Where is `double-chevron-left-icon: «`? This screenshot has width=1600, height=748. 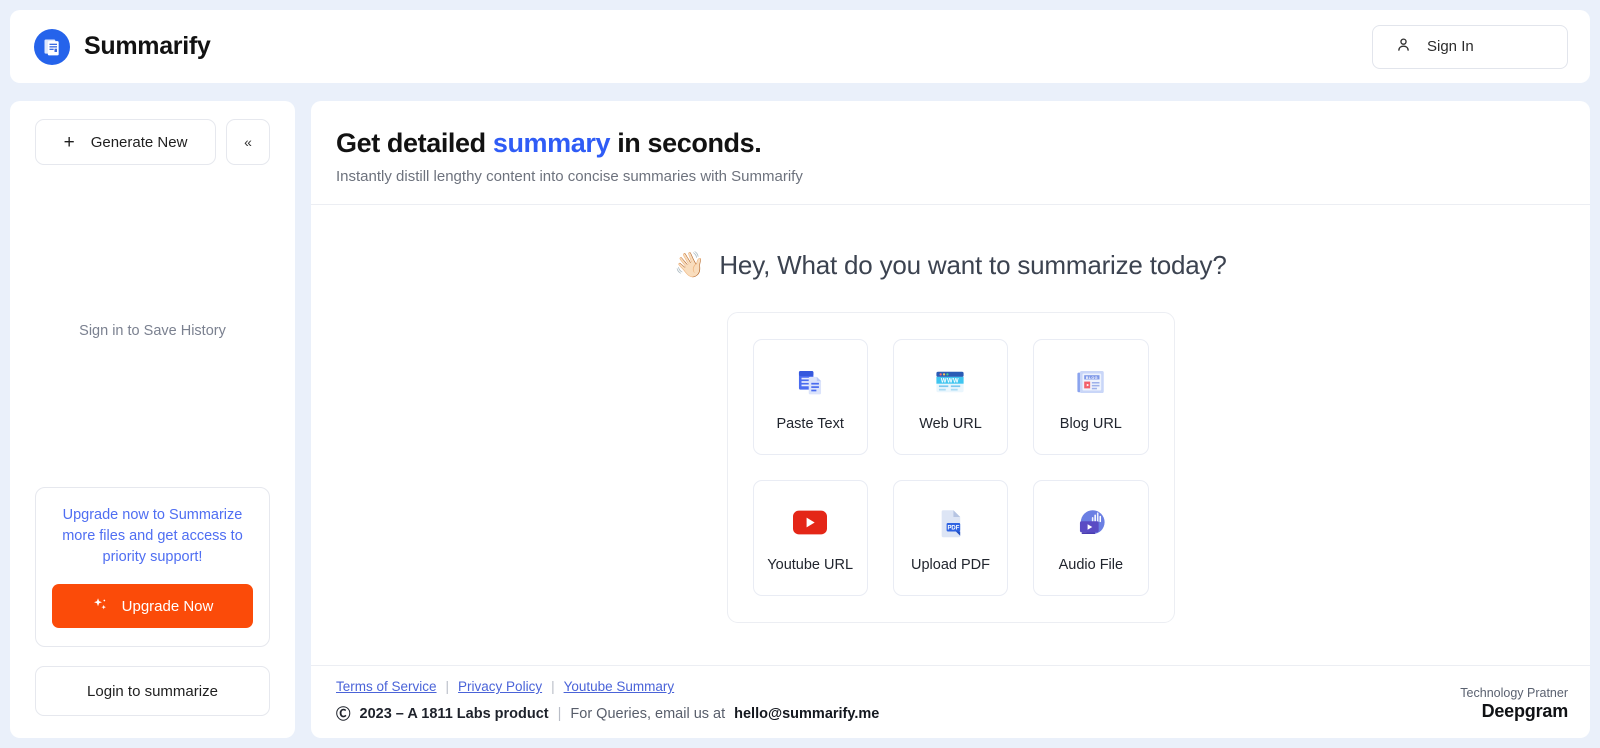 double-chevron-left-icon: « is located at coordinates (248, 142).